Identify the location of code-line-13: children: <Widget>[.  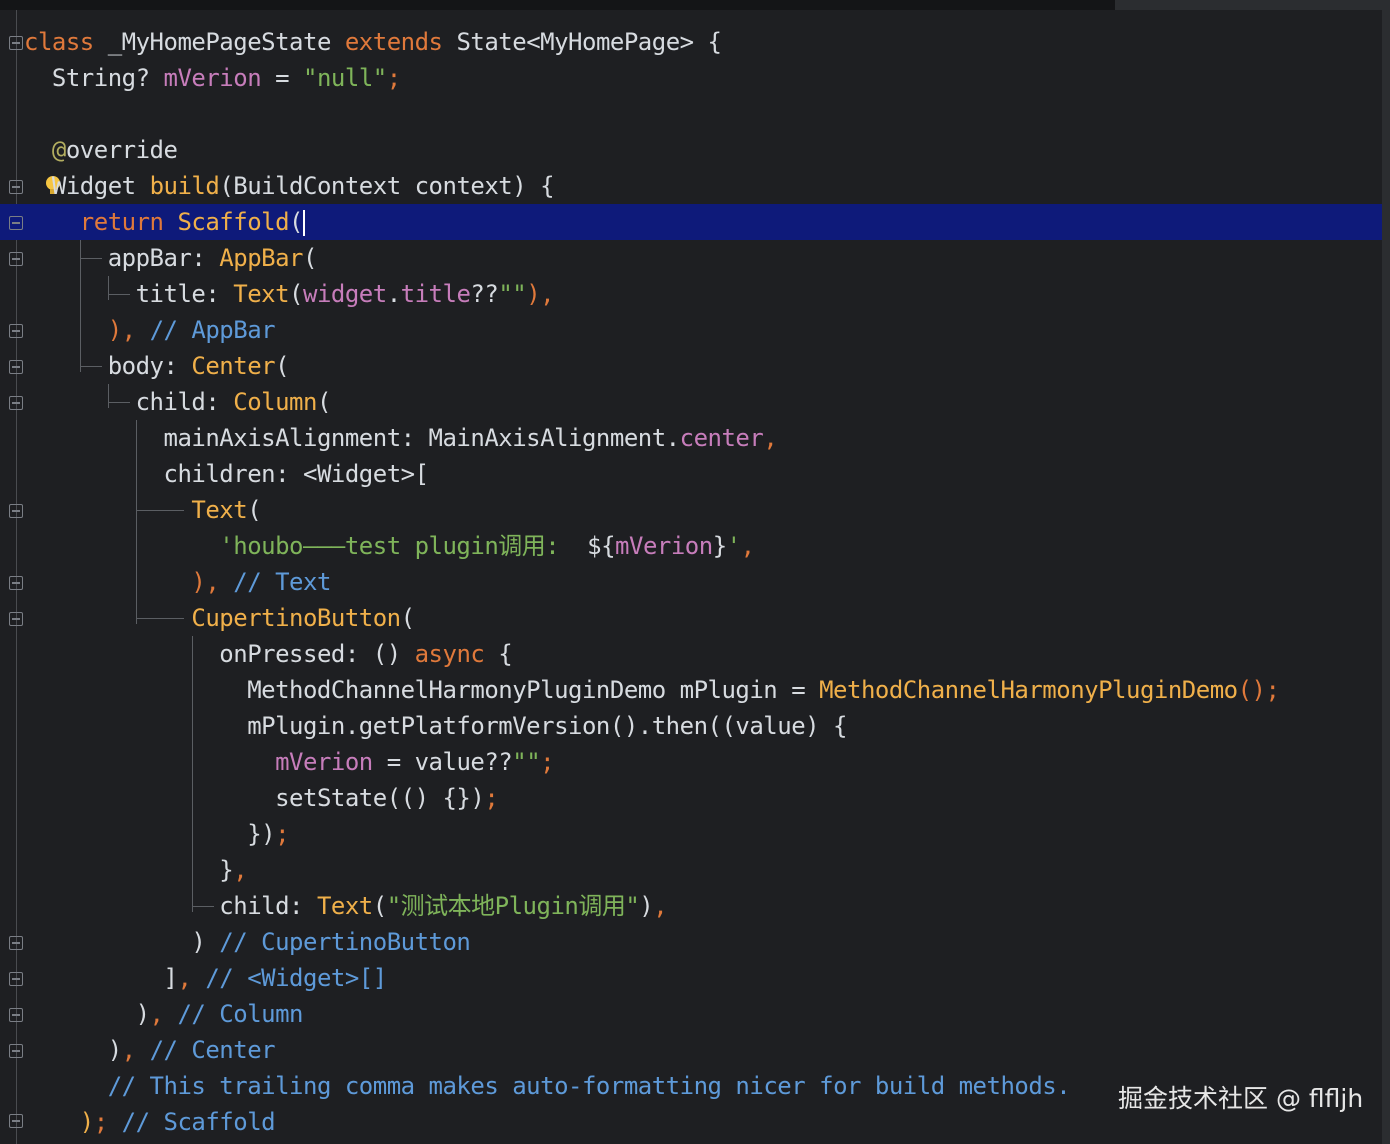
(227, 474).